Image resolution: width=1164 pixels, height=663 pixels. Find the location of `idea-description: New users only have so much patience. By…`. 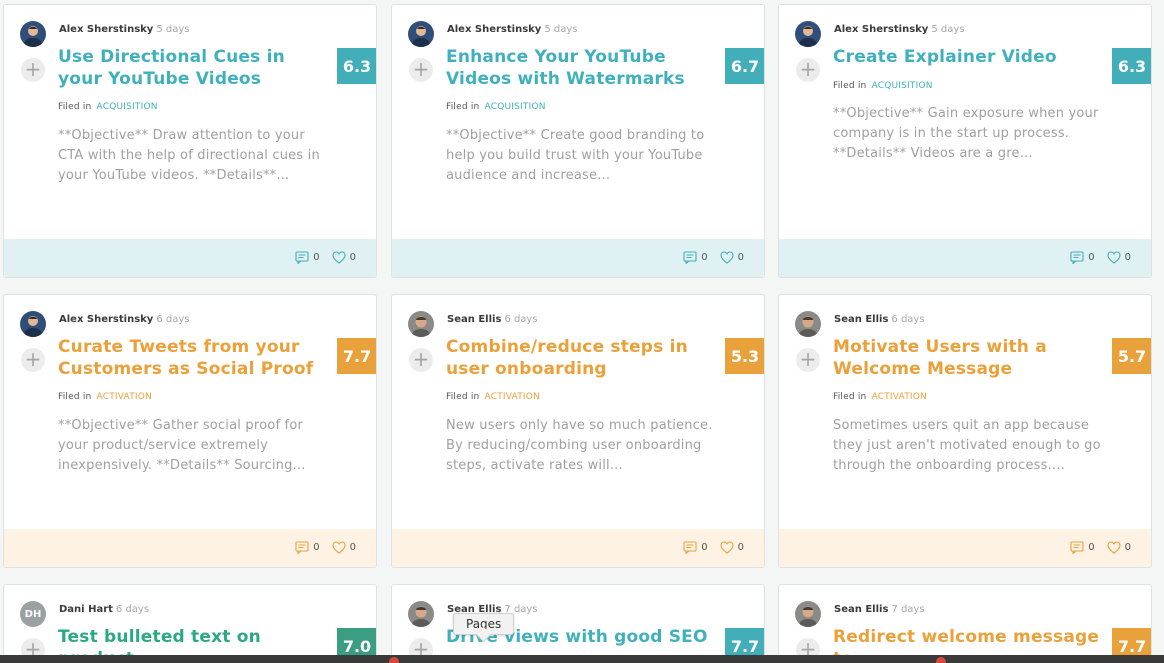

idea-description: New users only have so much patience. By… is located at coordinates (579, 445).